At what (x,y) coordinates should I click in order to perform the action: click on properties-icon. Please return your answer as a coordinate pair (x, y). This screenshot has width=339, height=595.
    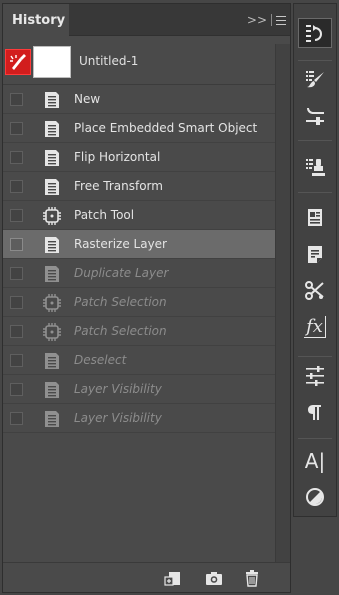
    Looking at the image, I should click on (315, 217).